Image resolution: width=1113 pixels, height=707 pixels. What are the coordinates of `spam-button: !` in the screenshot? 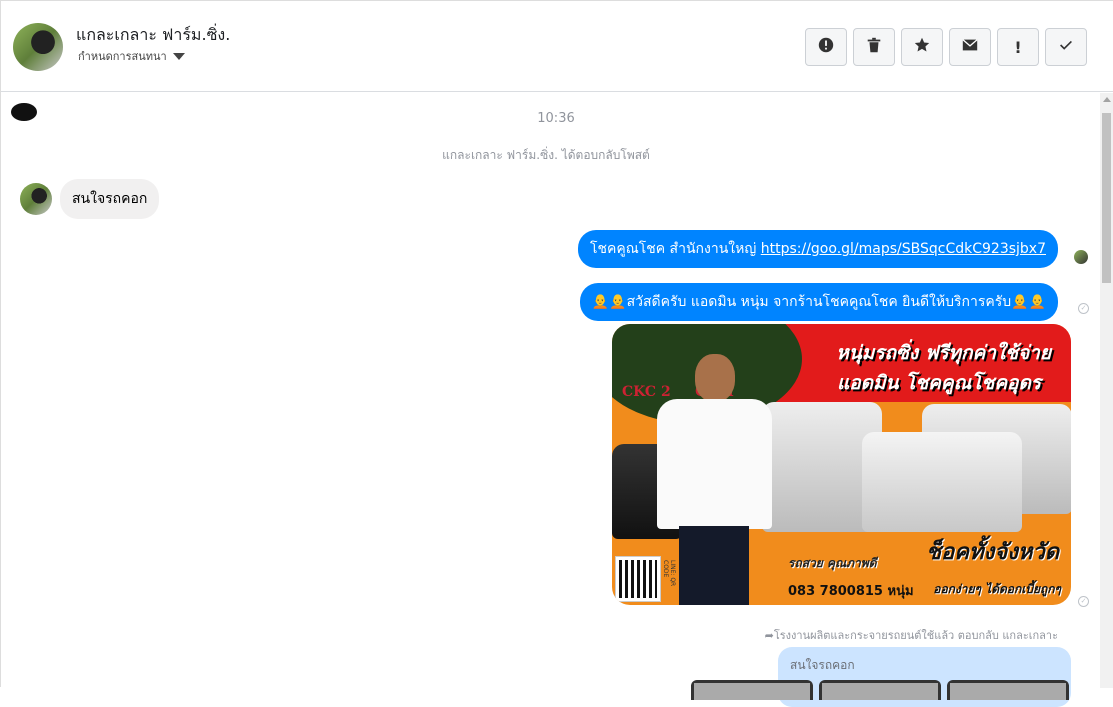 It's located at (1018, 47).